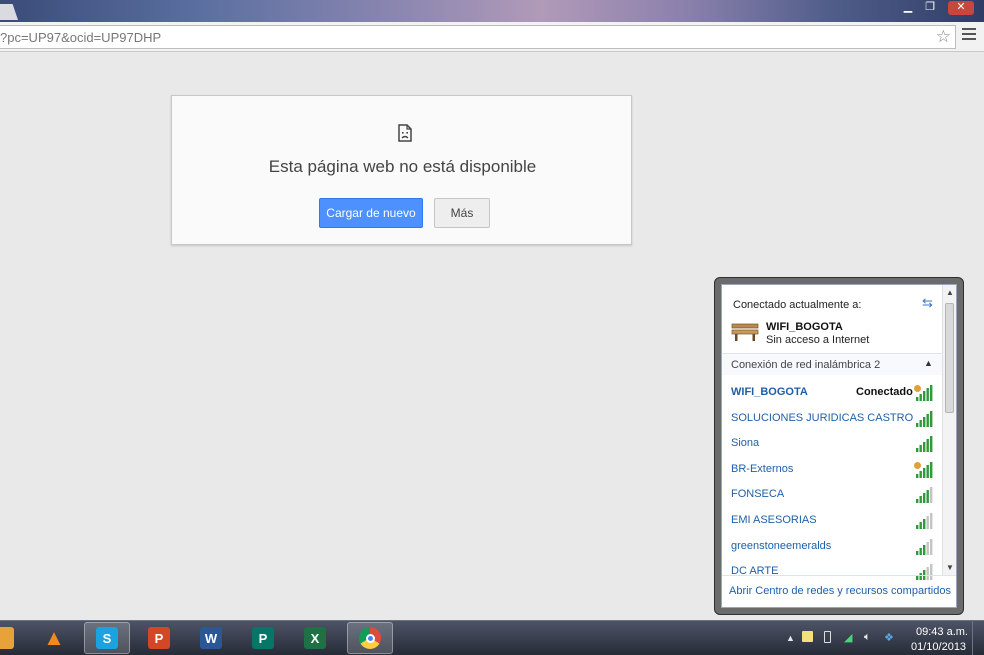 The height and width of the screenshot is (655, 984). I want to click on excel-icon: X, so click(315, 638).